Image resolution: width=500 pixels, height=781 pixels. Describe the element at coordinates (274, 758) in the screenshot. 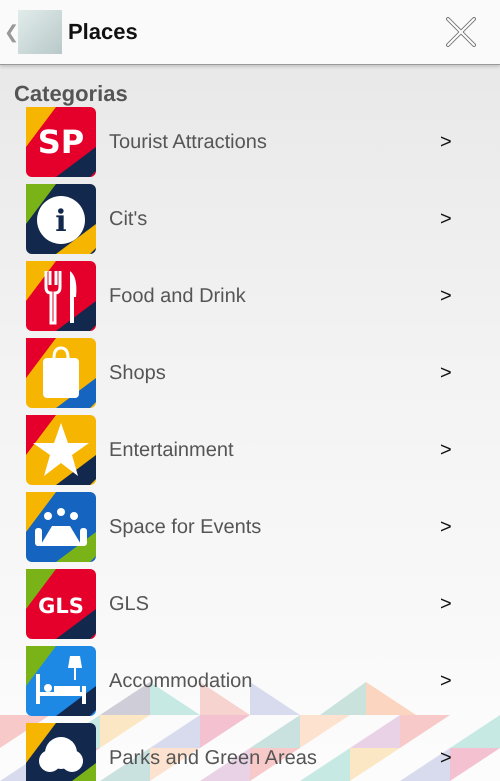

I see `category-label: Parks and Green Areas` at that location.